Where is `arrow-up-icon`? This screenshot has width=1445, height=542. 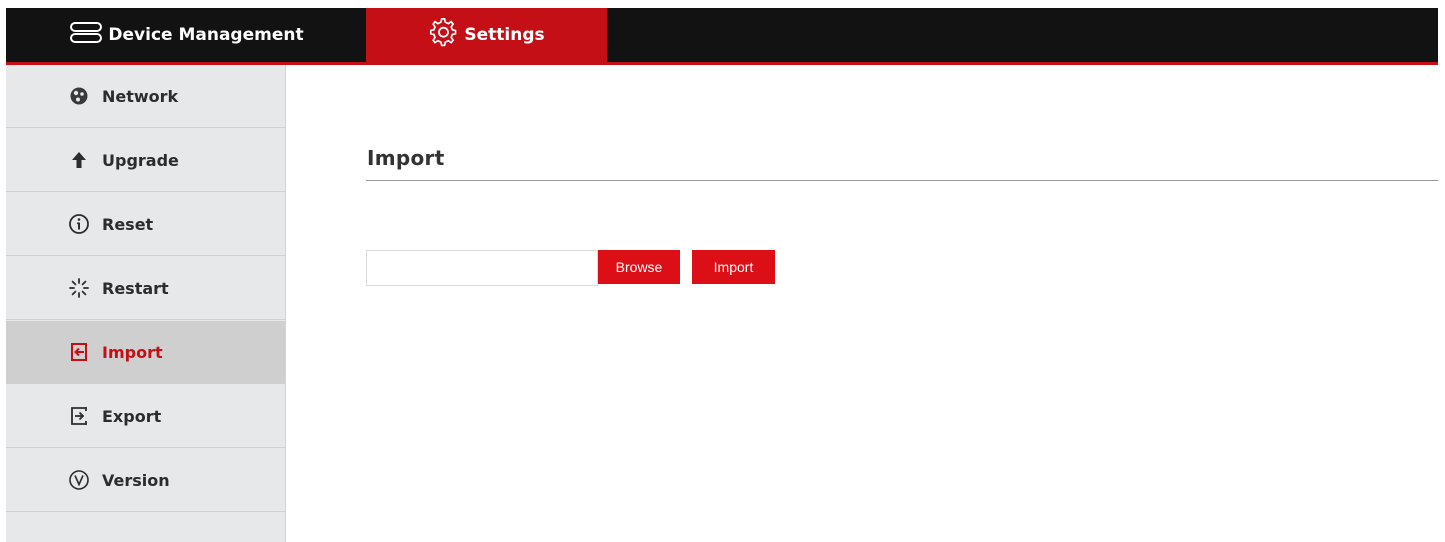
arrow-up-icon is located at coordinates (79, 160).